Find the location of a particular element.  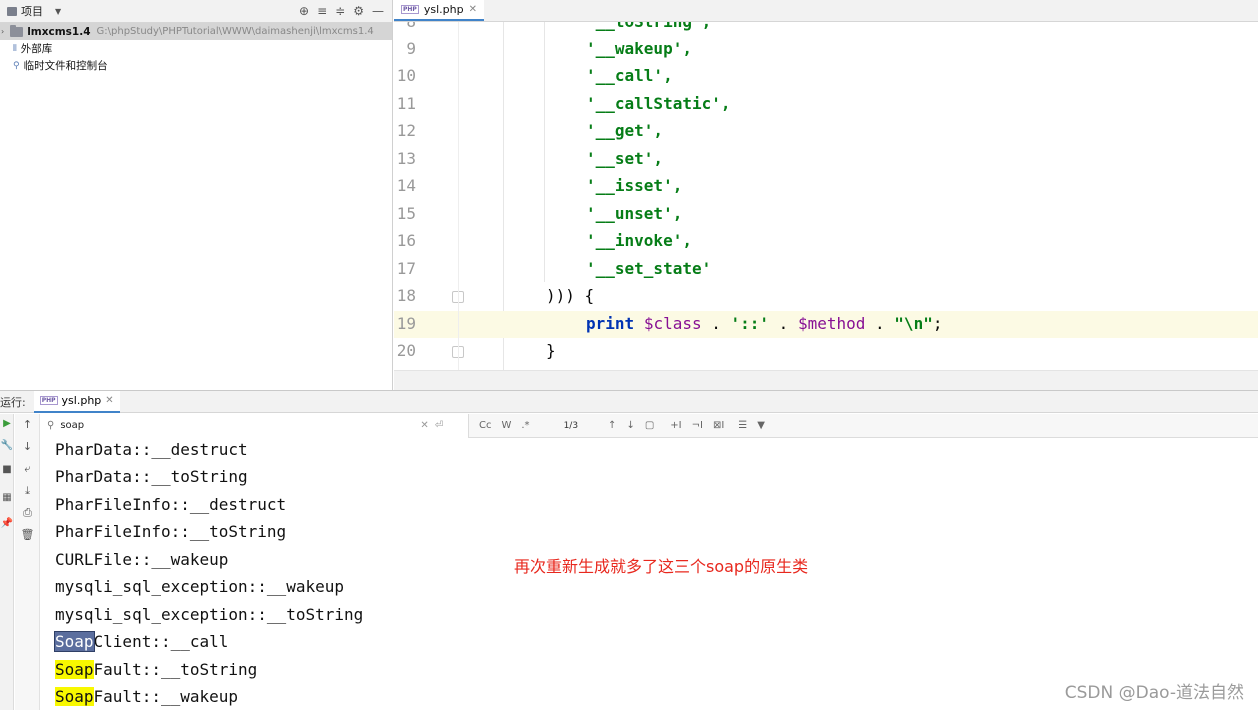

horizontal-scrollbar is located at coordinates (826, 380).